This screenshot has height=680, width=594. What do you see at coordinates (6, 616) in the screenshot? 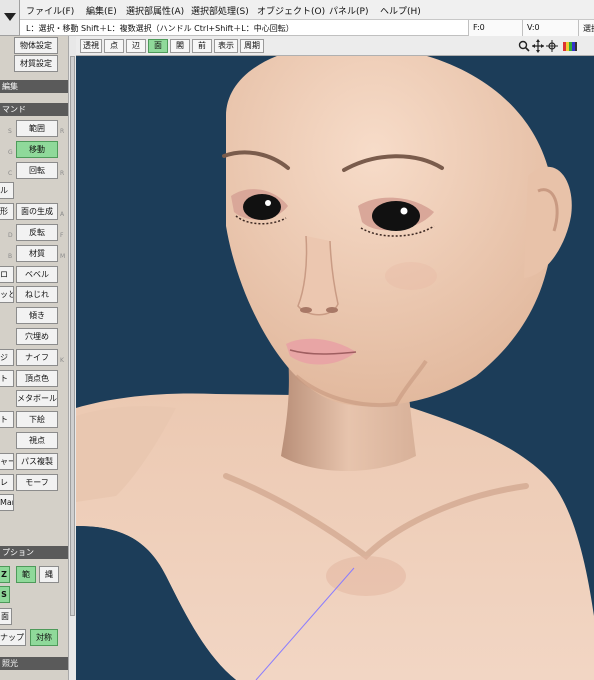
I see `option-face-button: 面` at bounding box center [6, 616].